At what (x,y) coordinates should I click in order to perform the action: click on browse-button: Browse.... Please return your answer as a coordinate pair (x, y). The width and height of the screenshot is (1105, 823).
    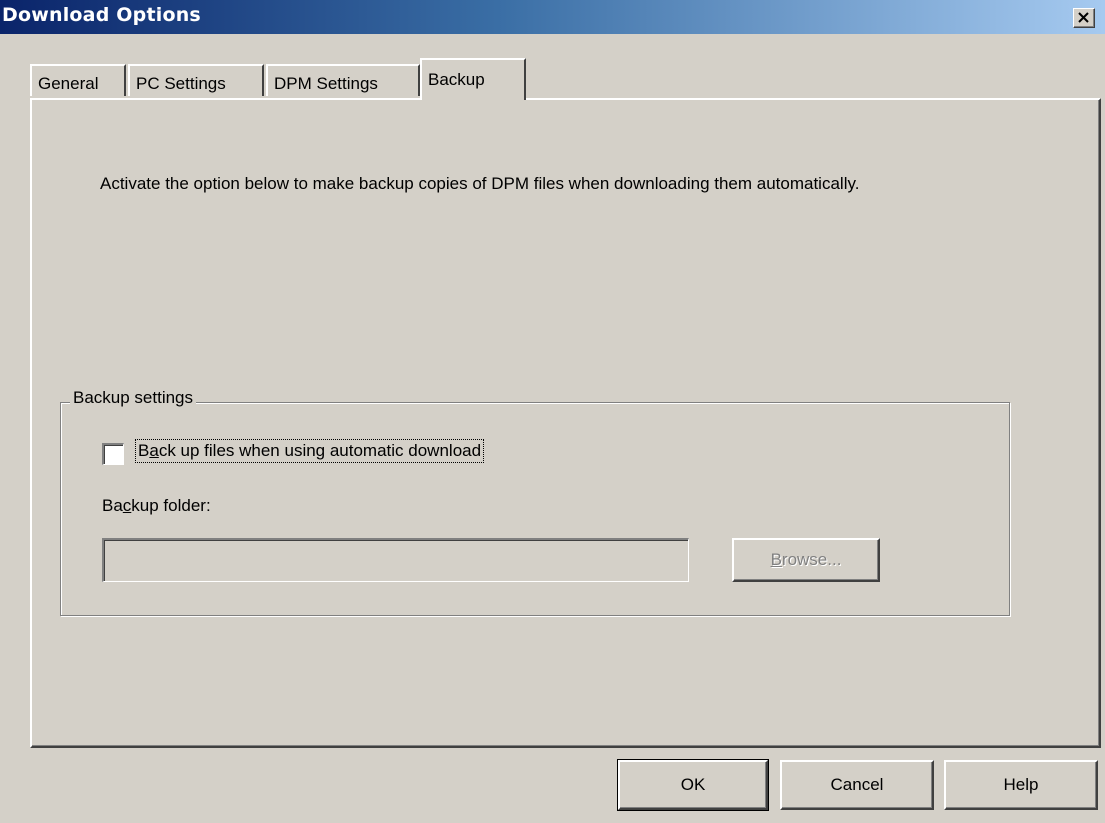
    Looking at the image, I should click on (806, 560).